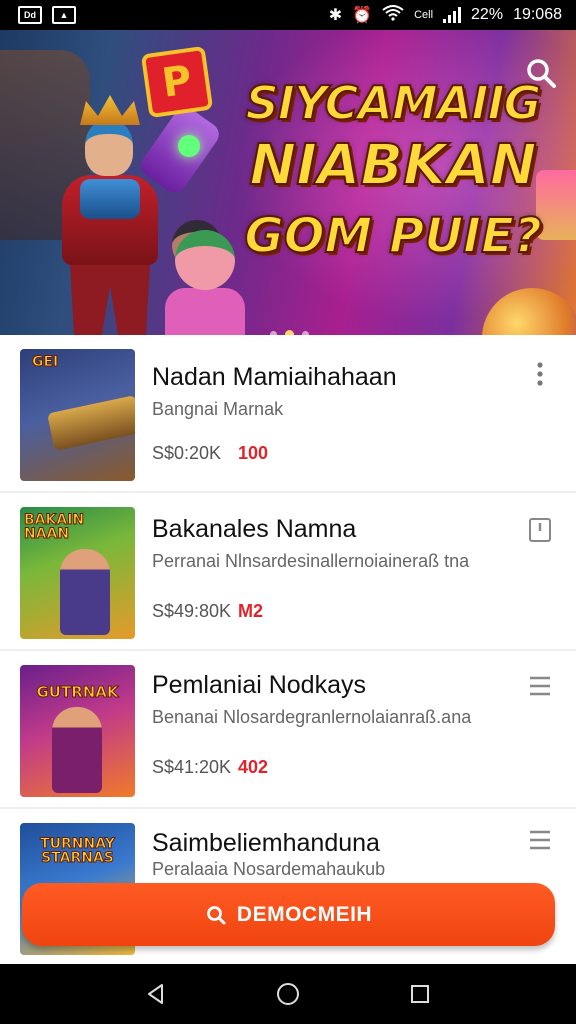  I want to click on game-badge: M2, so click(251, 611).